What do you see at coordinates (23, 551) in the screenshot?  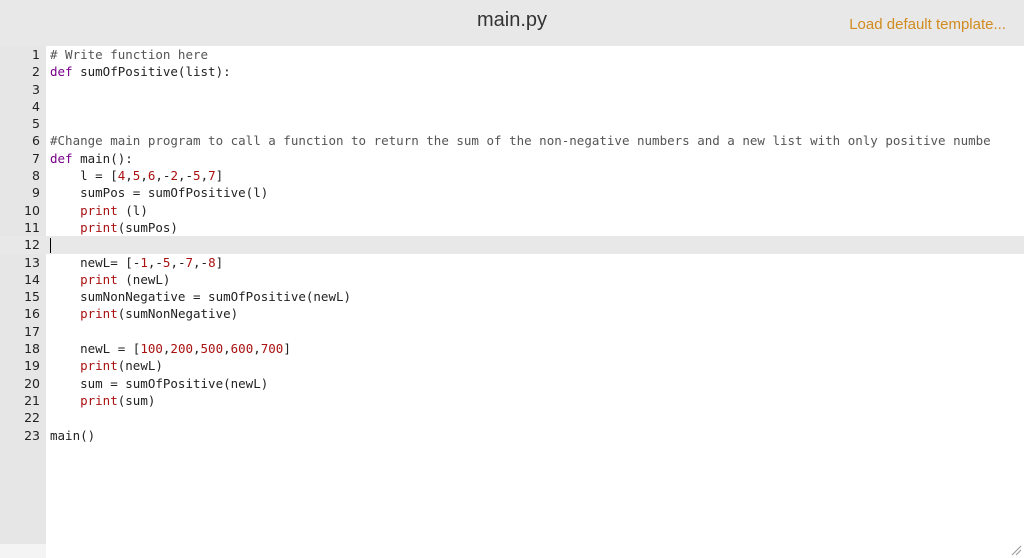 I see `gutter-bottom` at bounding box center [23, 551].